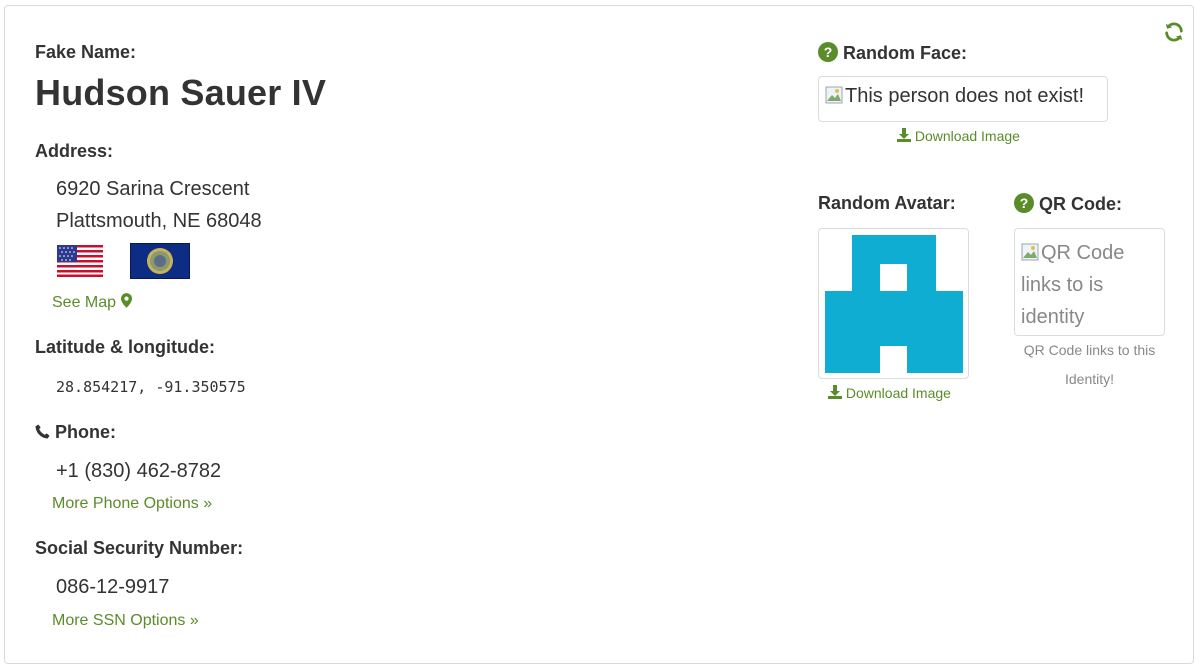 The height and width of the screenshot is (669, 1200). Describe the element at coordinates (905, 53) in the screenshot. I see `random-face-label: Random Face:` at that location.